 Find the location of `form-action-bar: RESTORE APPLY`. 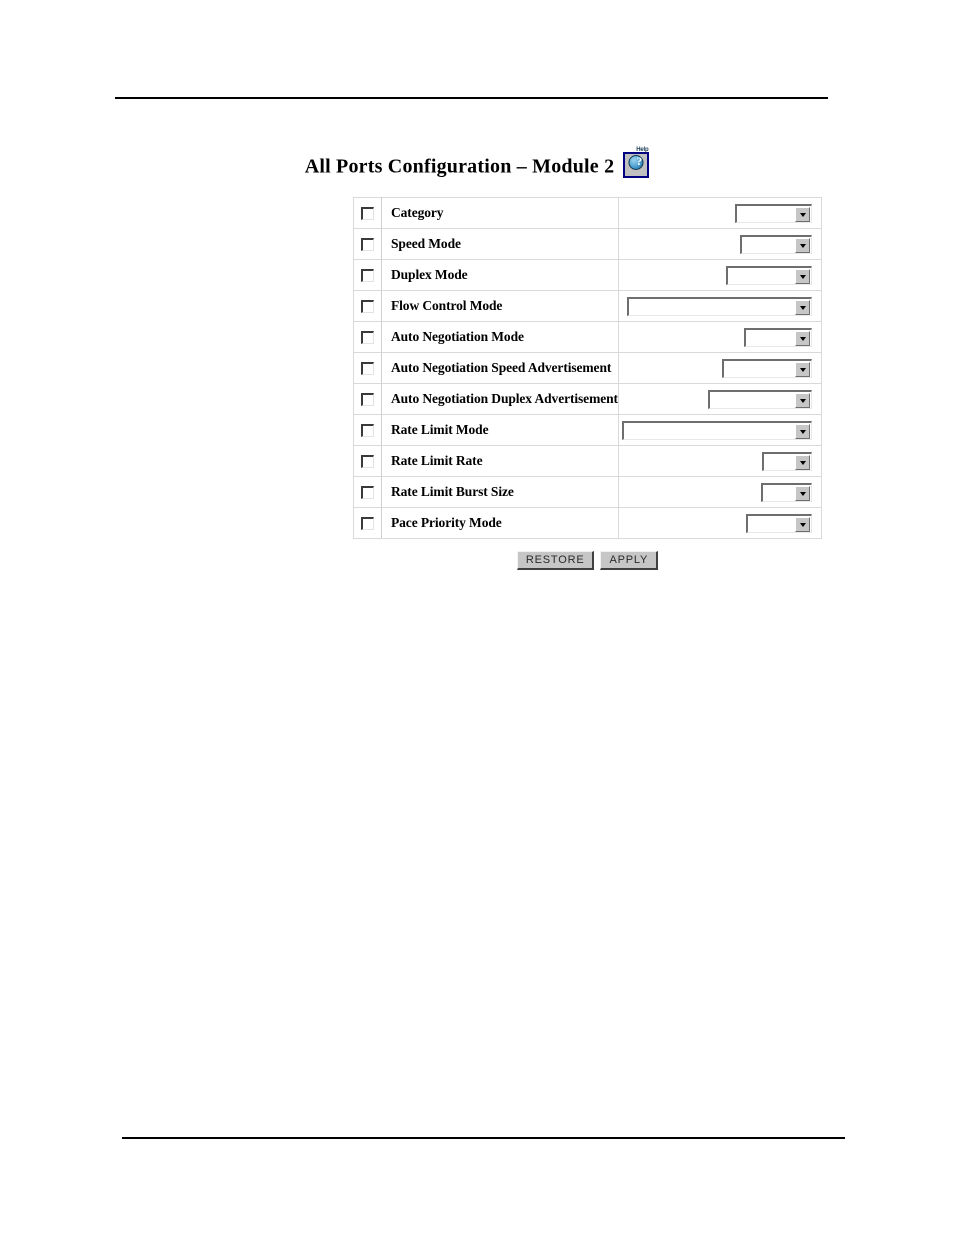

form-action-bar: RESTORE APPLY is located at coordinates (587, 560).